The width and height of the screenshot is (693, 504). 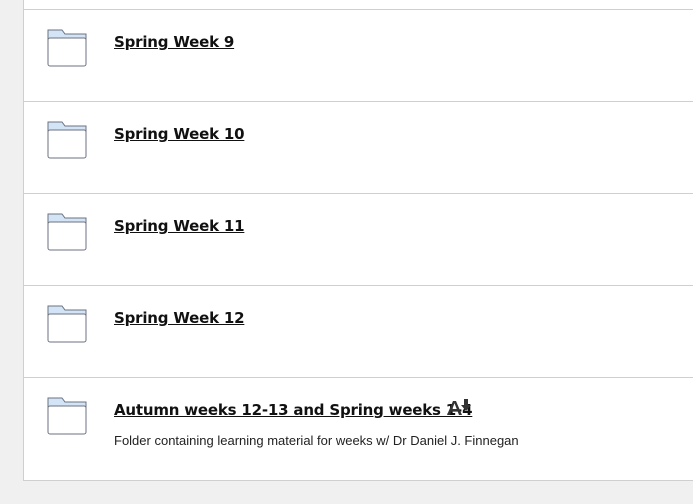 What do you see at coordinates (179, 226) in the screenshot?
I see `folder-link: Spring Week 11` at bounding box center [179, 226].